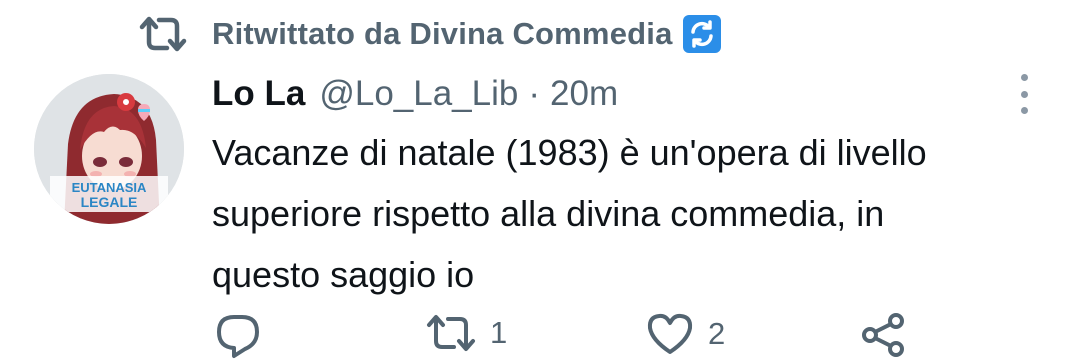 The height and width of the screenshot is (360, 1080). I want to click on author-name: Lo La, so click(258, 94).